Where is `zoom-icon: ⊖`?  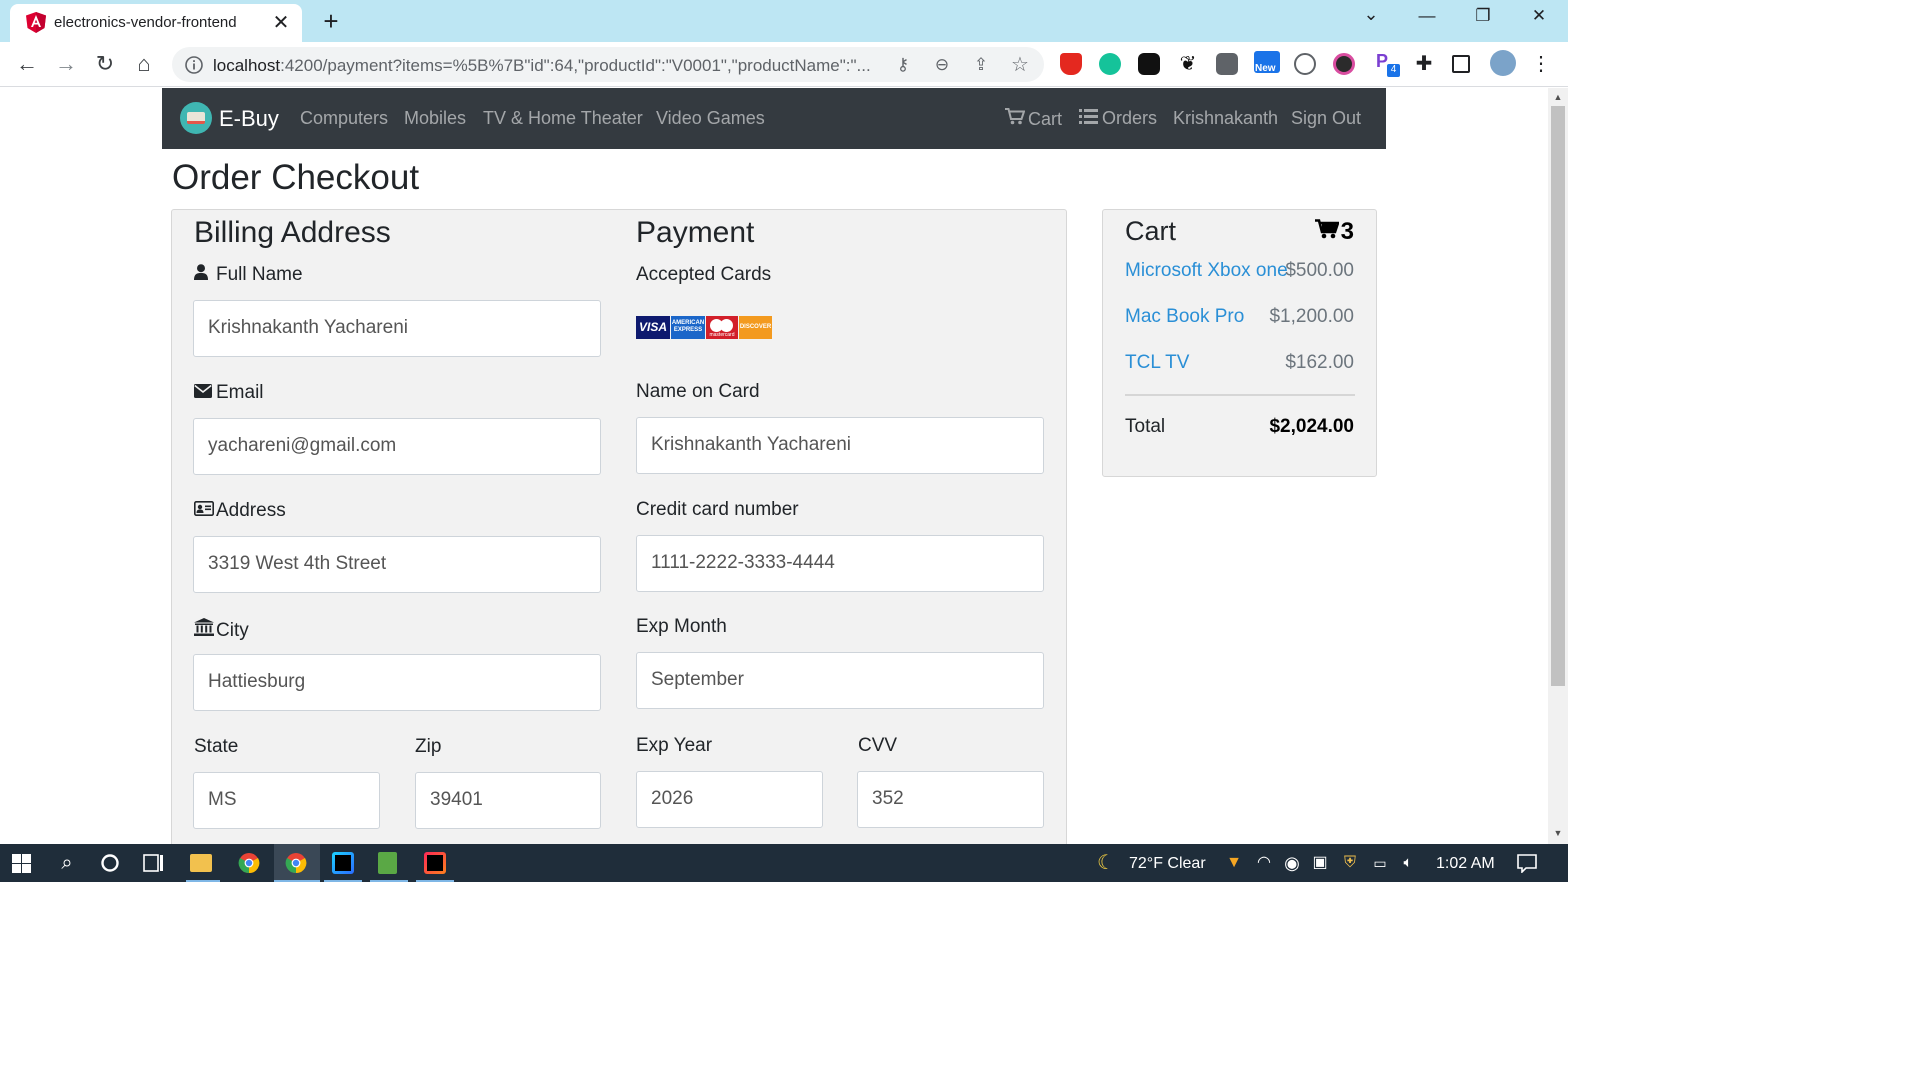
zoom-icon: ⊖ is located at coordinates (942, 65).